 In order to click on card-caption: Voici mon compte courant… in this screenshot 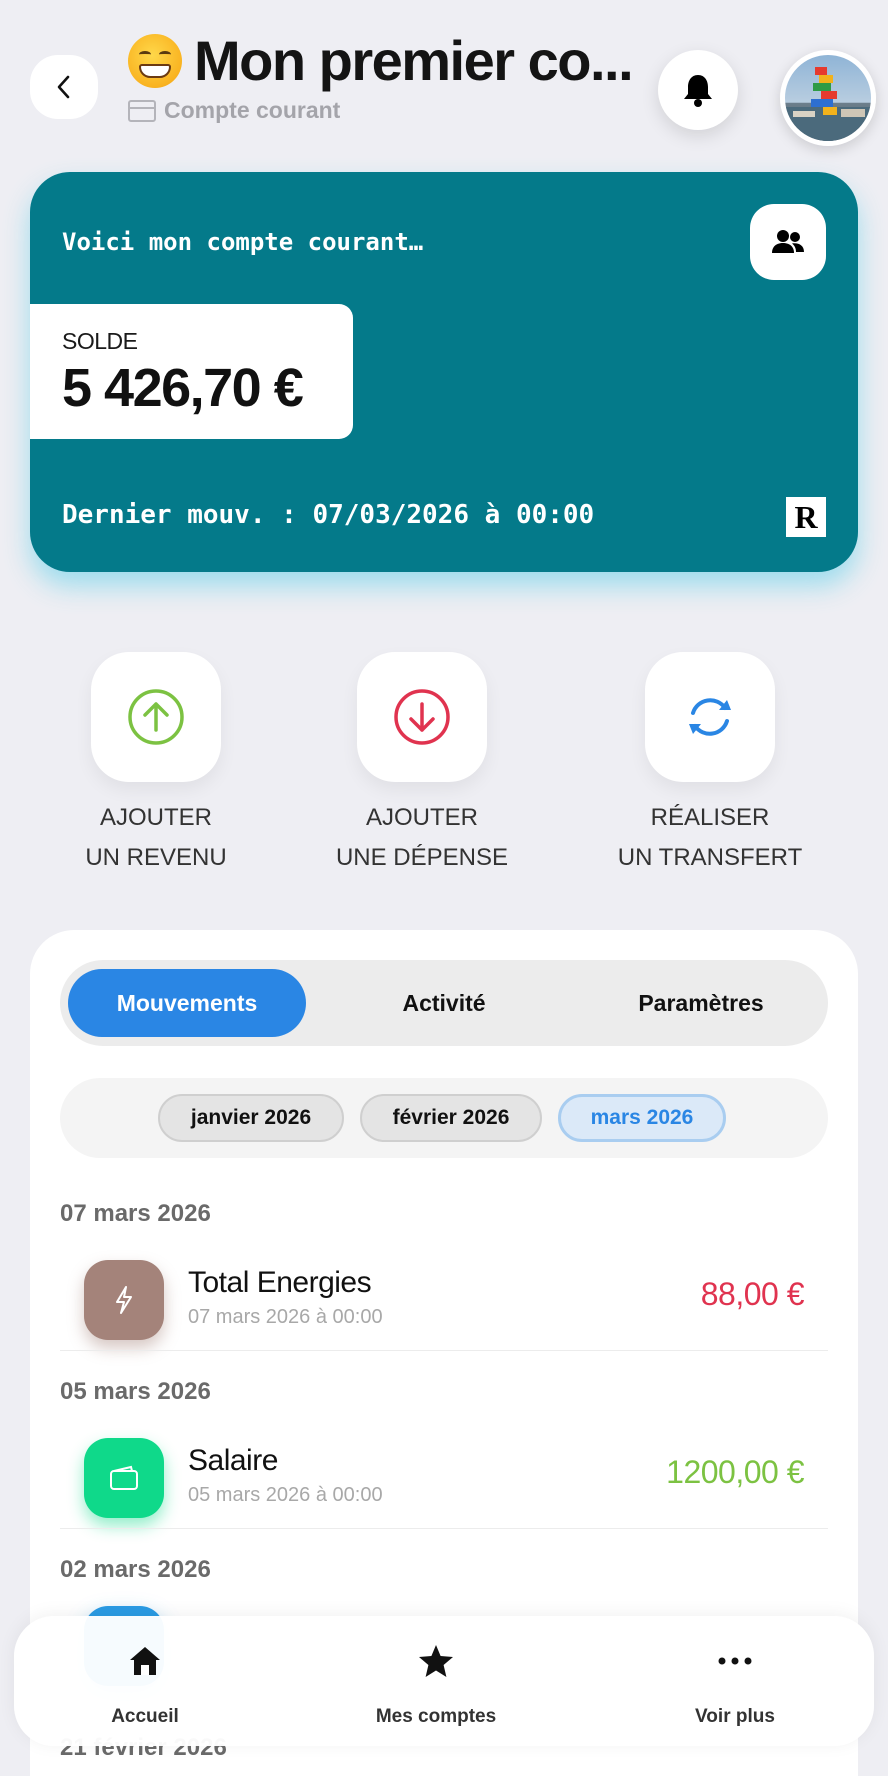, I will do `click(243, 242)`.